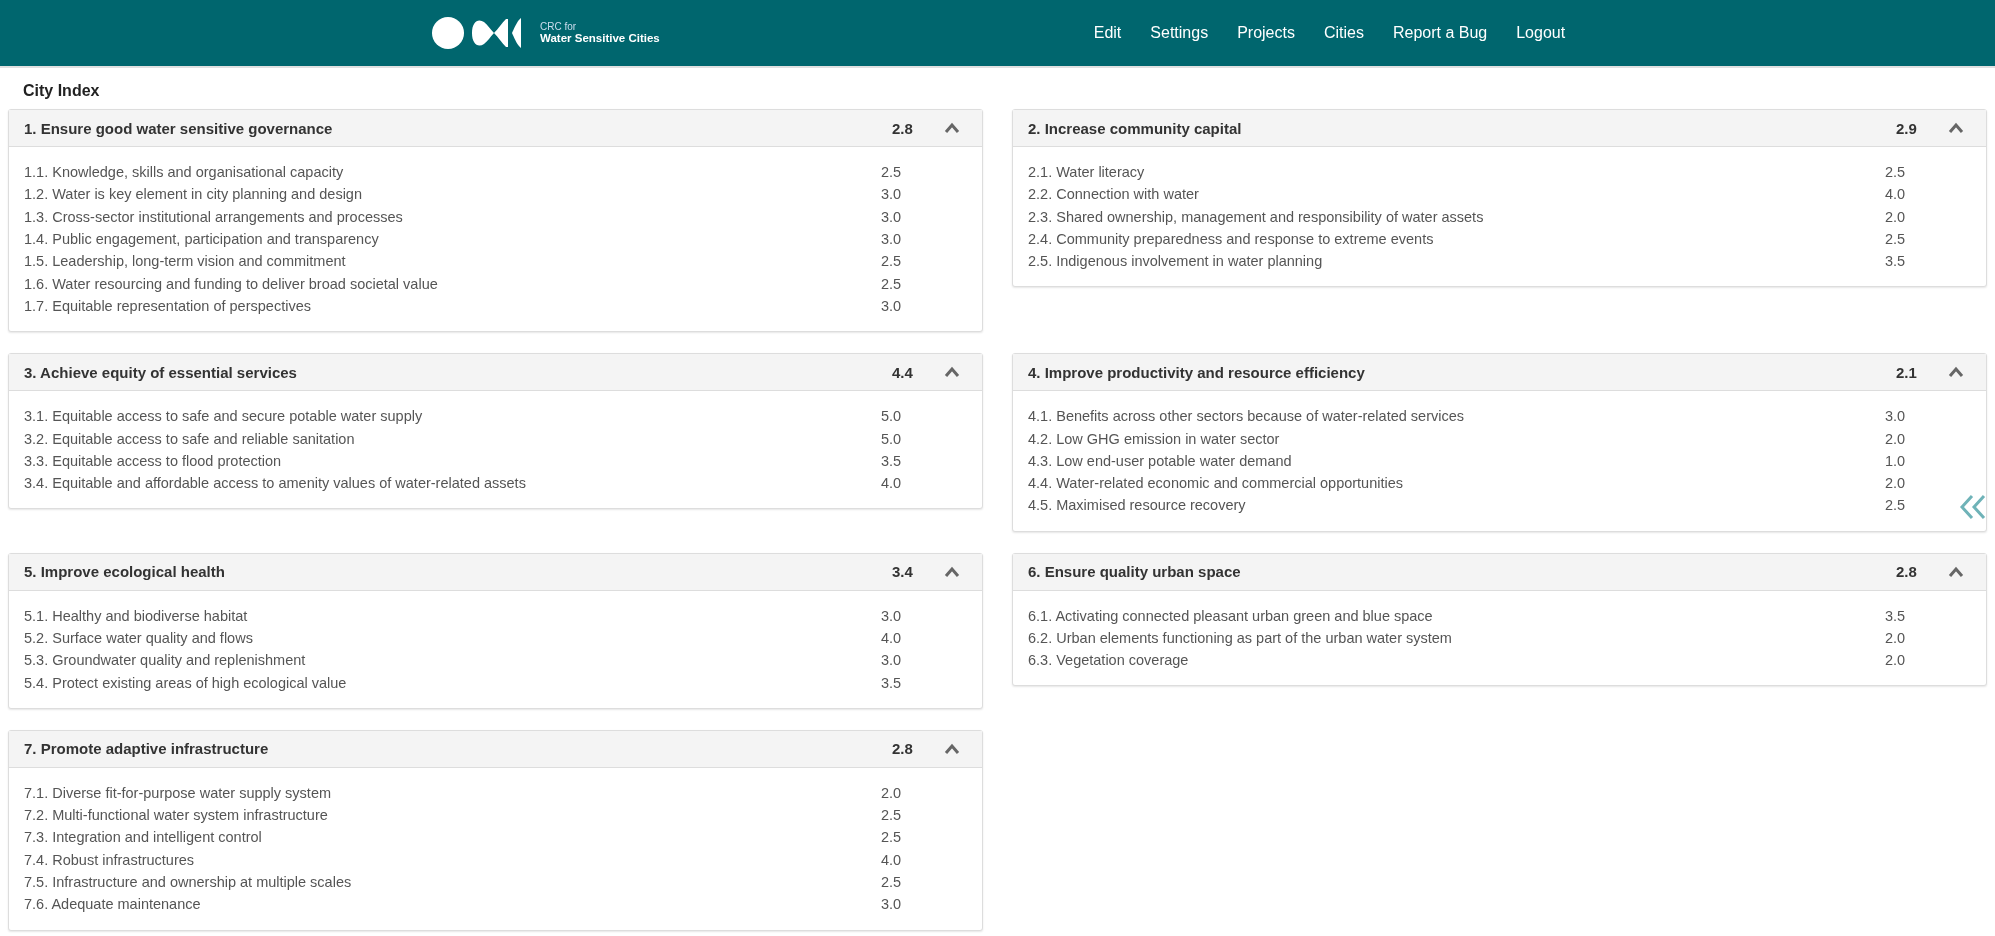 This screenshot has width=1995, height=936. I want to click on indicator-label: 2.2. Connection with water, so click(1114, 194).